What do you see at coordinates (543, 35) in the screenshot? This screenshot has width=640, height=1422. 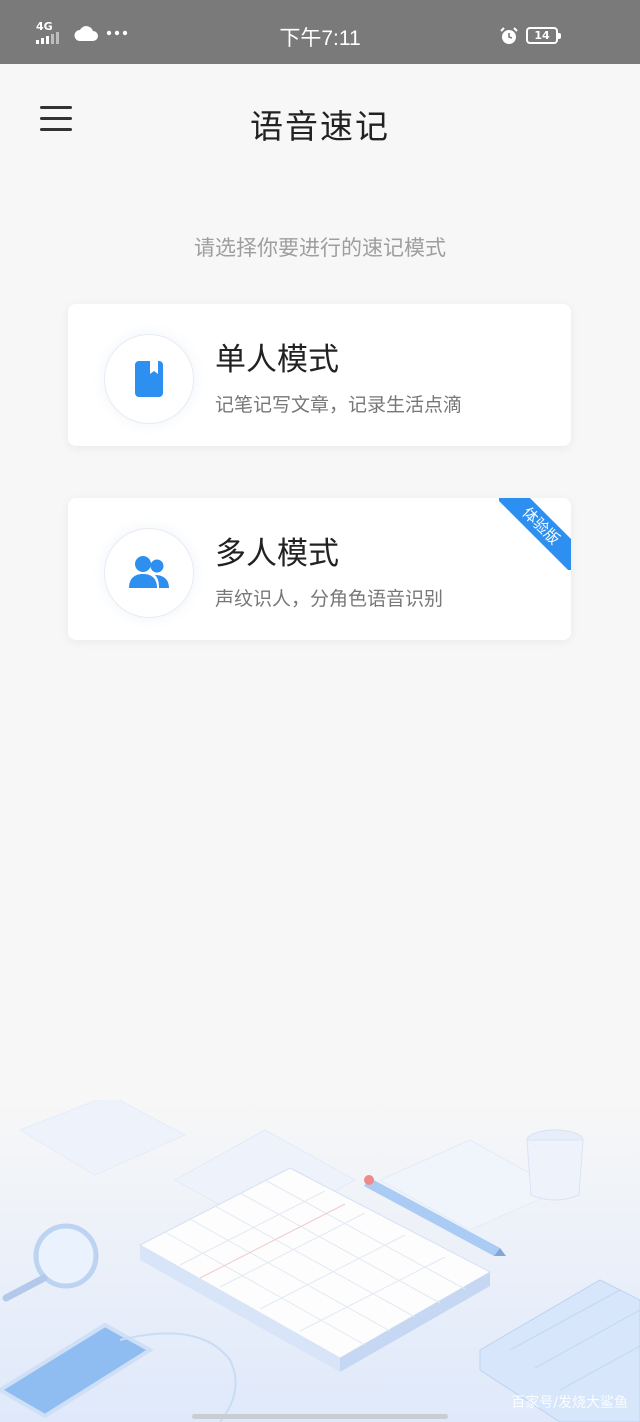 I see `battery-icon: 14` at bounding box center [543, 35].